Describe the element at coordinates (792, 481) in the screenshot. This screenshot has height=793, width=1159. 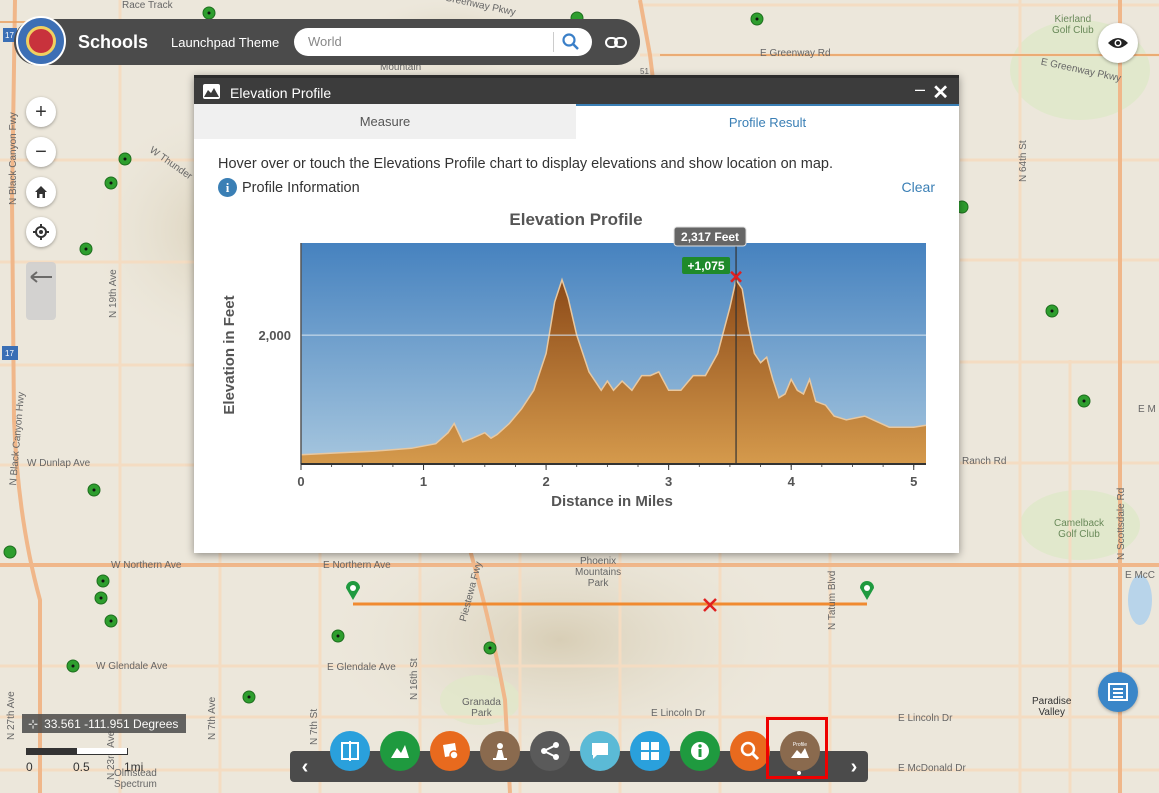
I see `x-tick-label: 4` at that location.